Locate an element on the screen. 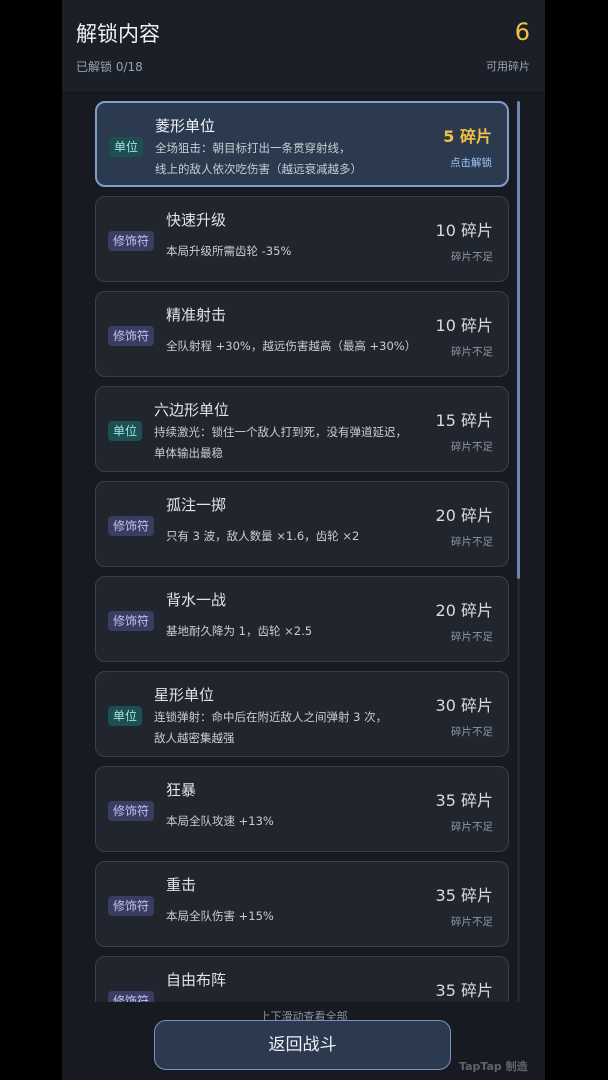 This screenshot has width=608, height=1080. card-cost: 15 碎片 is located at coordinates (464, 420).